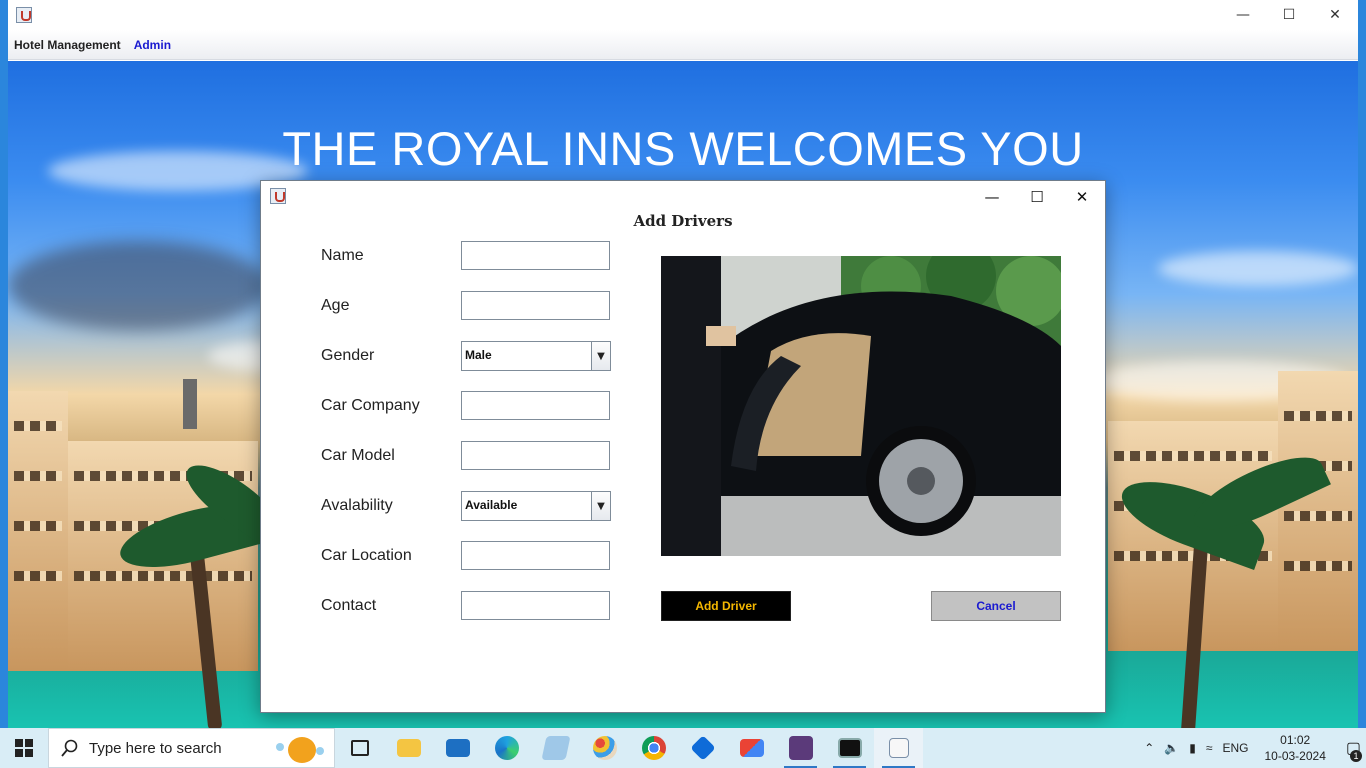 The image size is (1366, 768). Describe the element at coordinates (4, 364) in the screenshot. I see `desktop-edge-left` at that location.